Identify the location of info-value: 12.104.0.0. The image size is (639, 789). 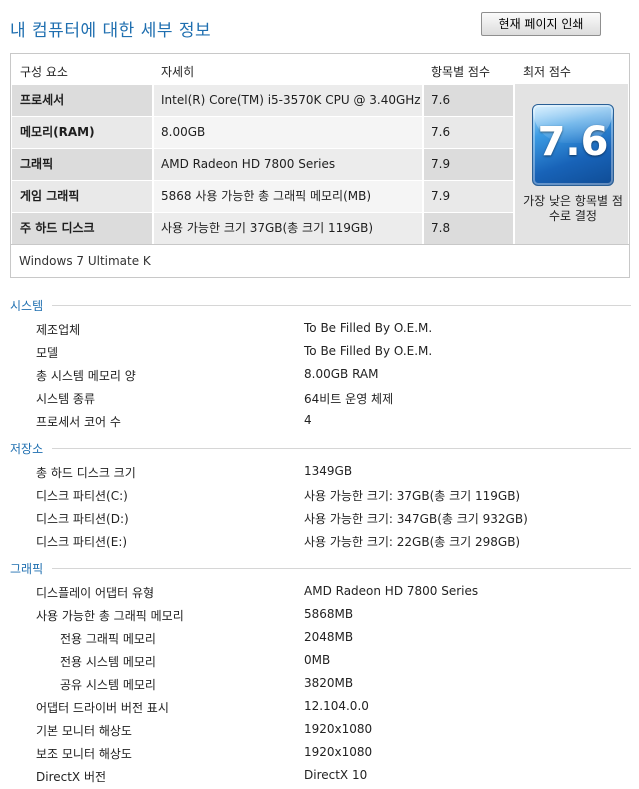
(336, 706).